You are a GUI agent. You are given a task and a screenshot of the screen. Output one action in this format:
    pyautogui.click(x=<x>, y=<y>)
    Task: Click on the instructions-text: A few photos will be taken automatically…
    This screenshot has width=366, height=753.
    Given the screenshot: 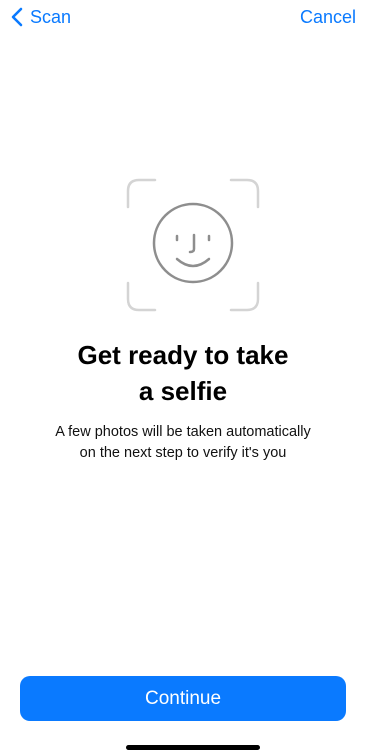 What is the action you would take?
    pyautogui.click(x=183, y=443)
    